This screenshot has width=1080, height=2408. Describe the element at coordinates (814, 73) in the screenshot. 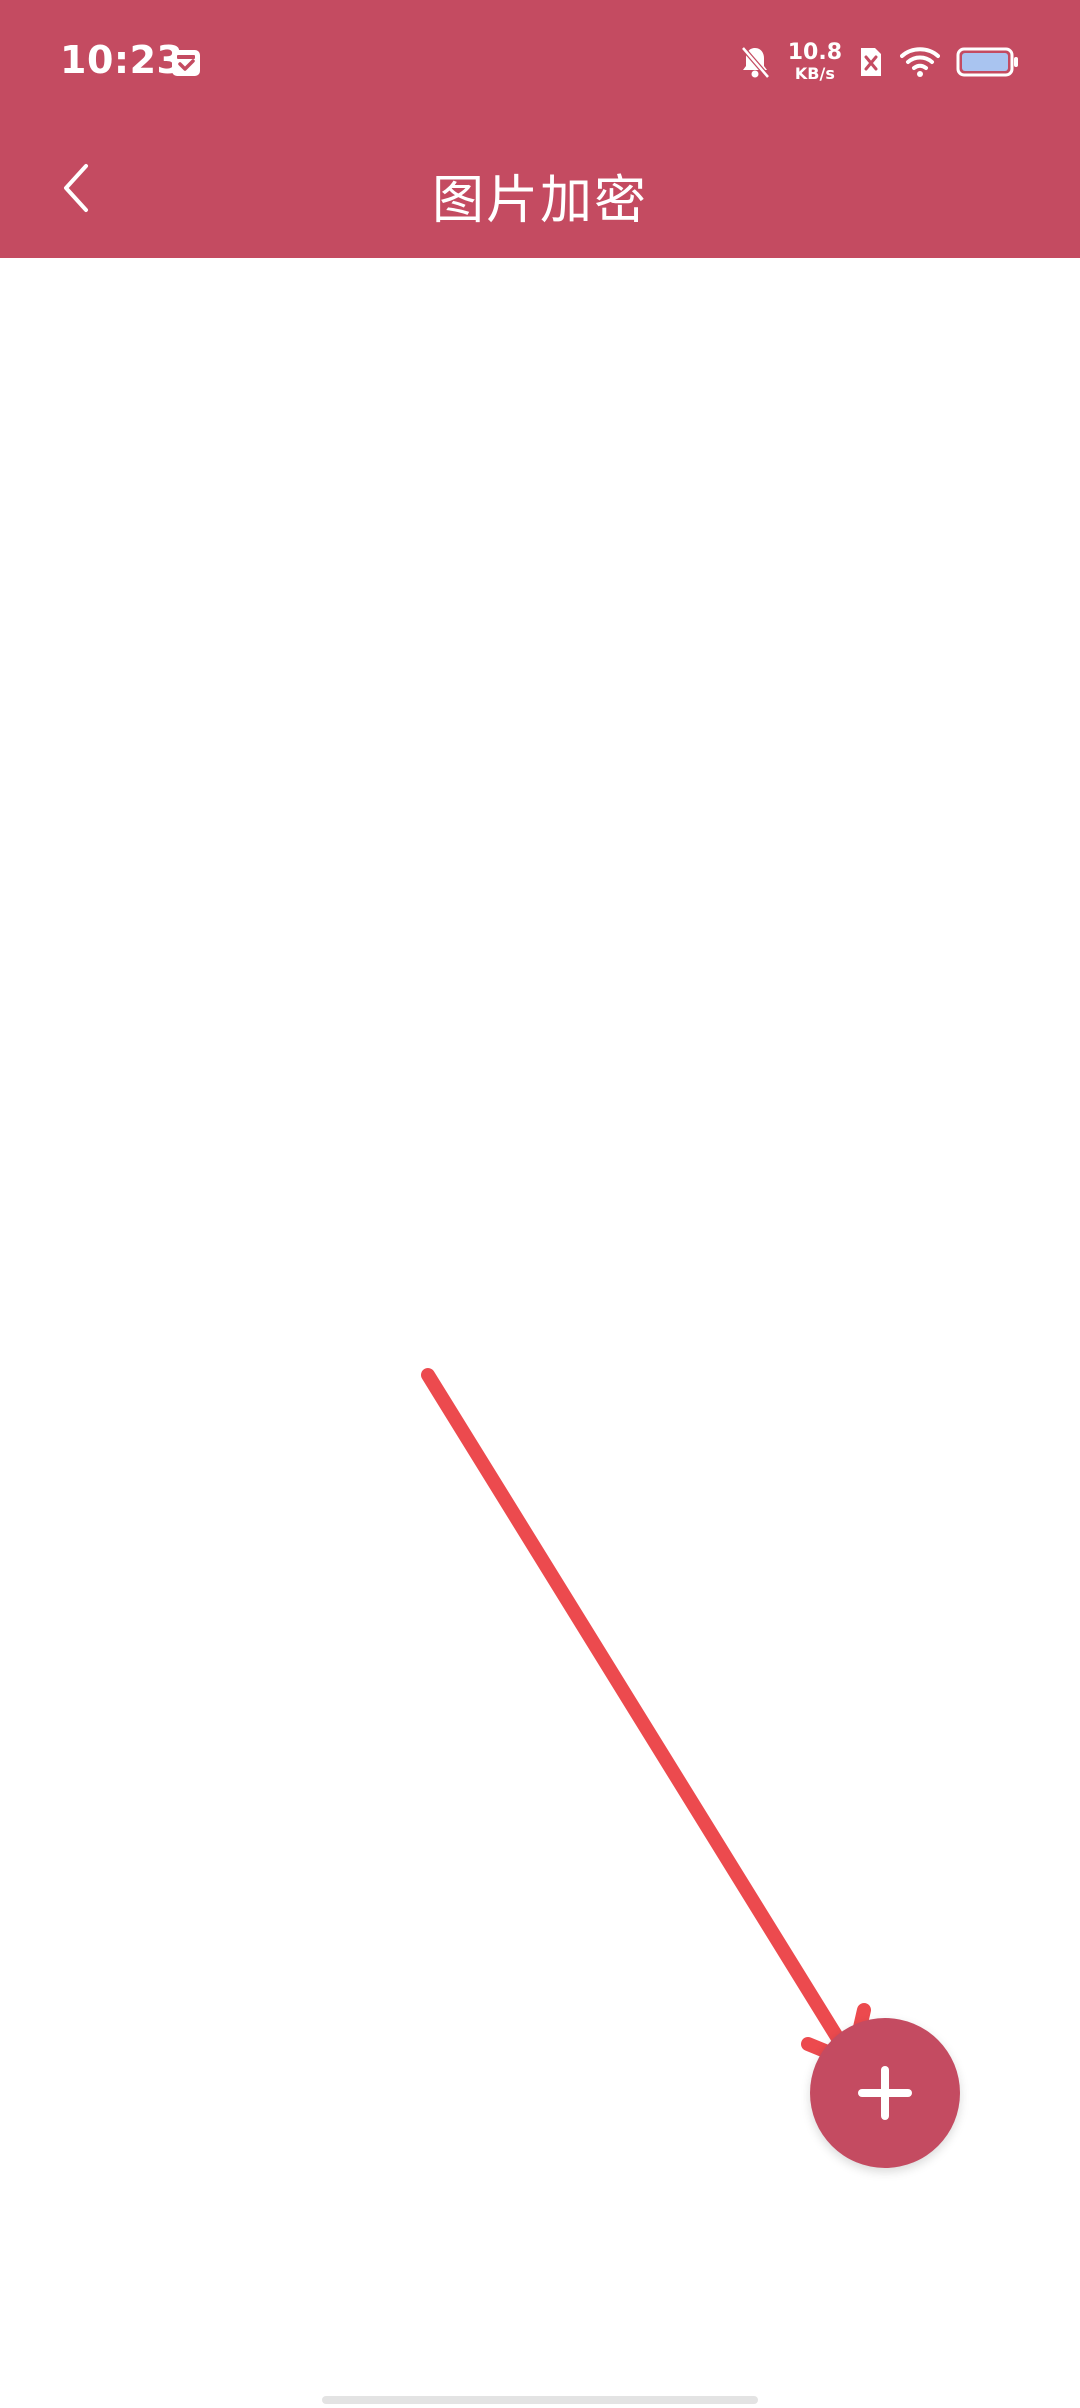

I see `network-speed-unit: KB/s` at that location.